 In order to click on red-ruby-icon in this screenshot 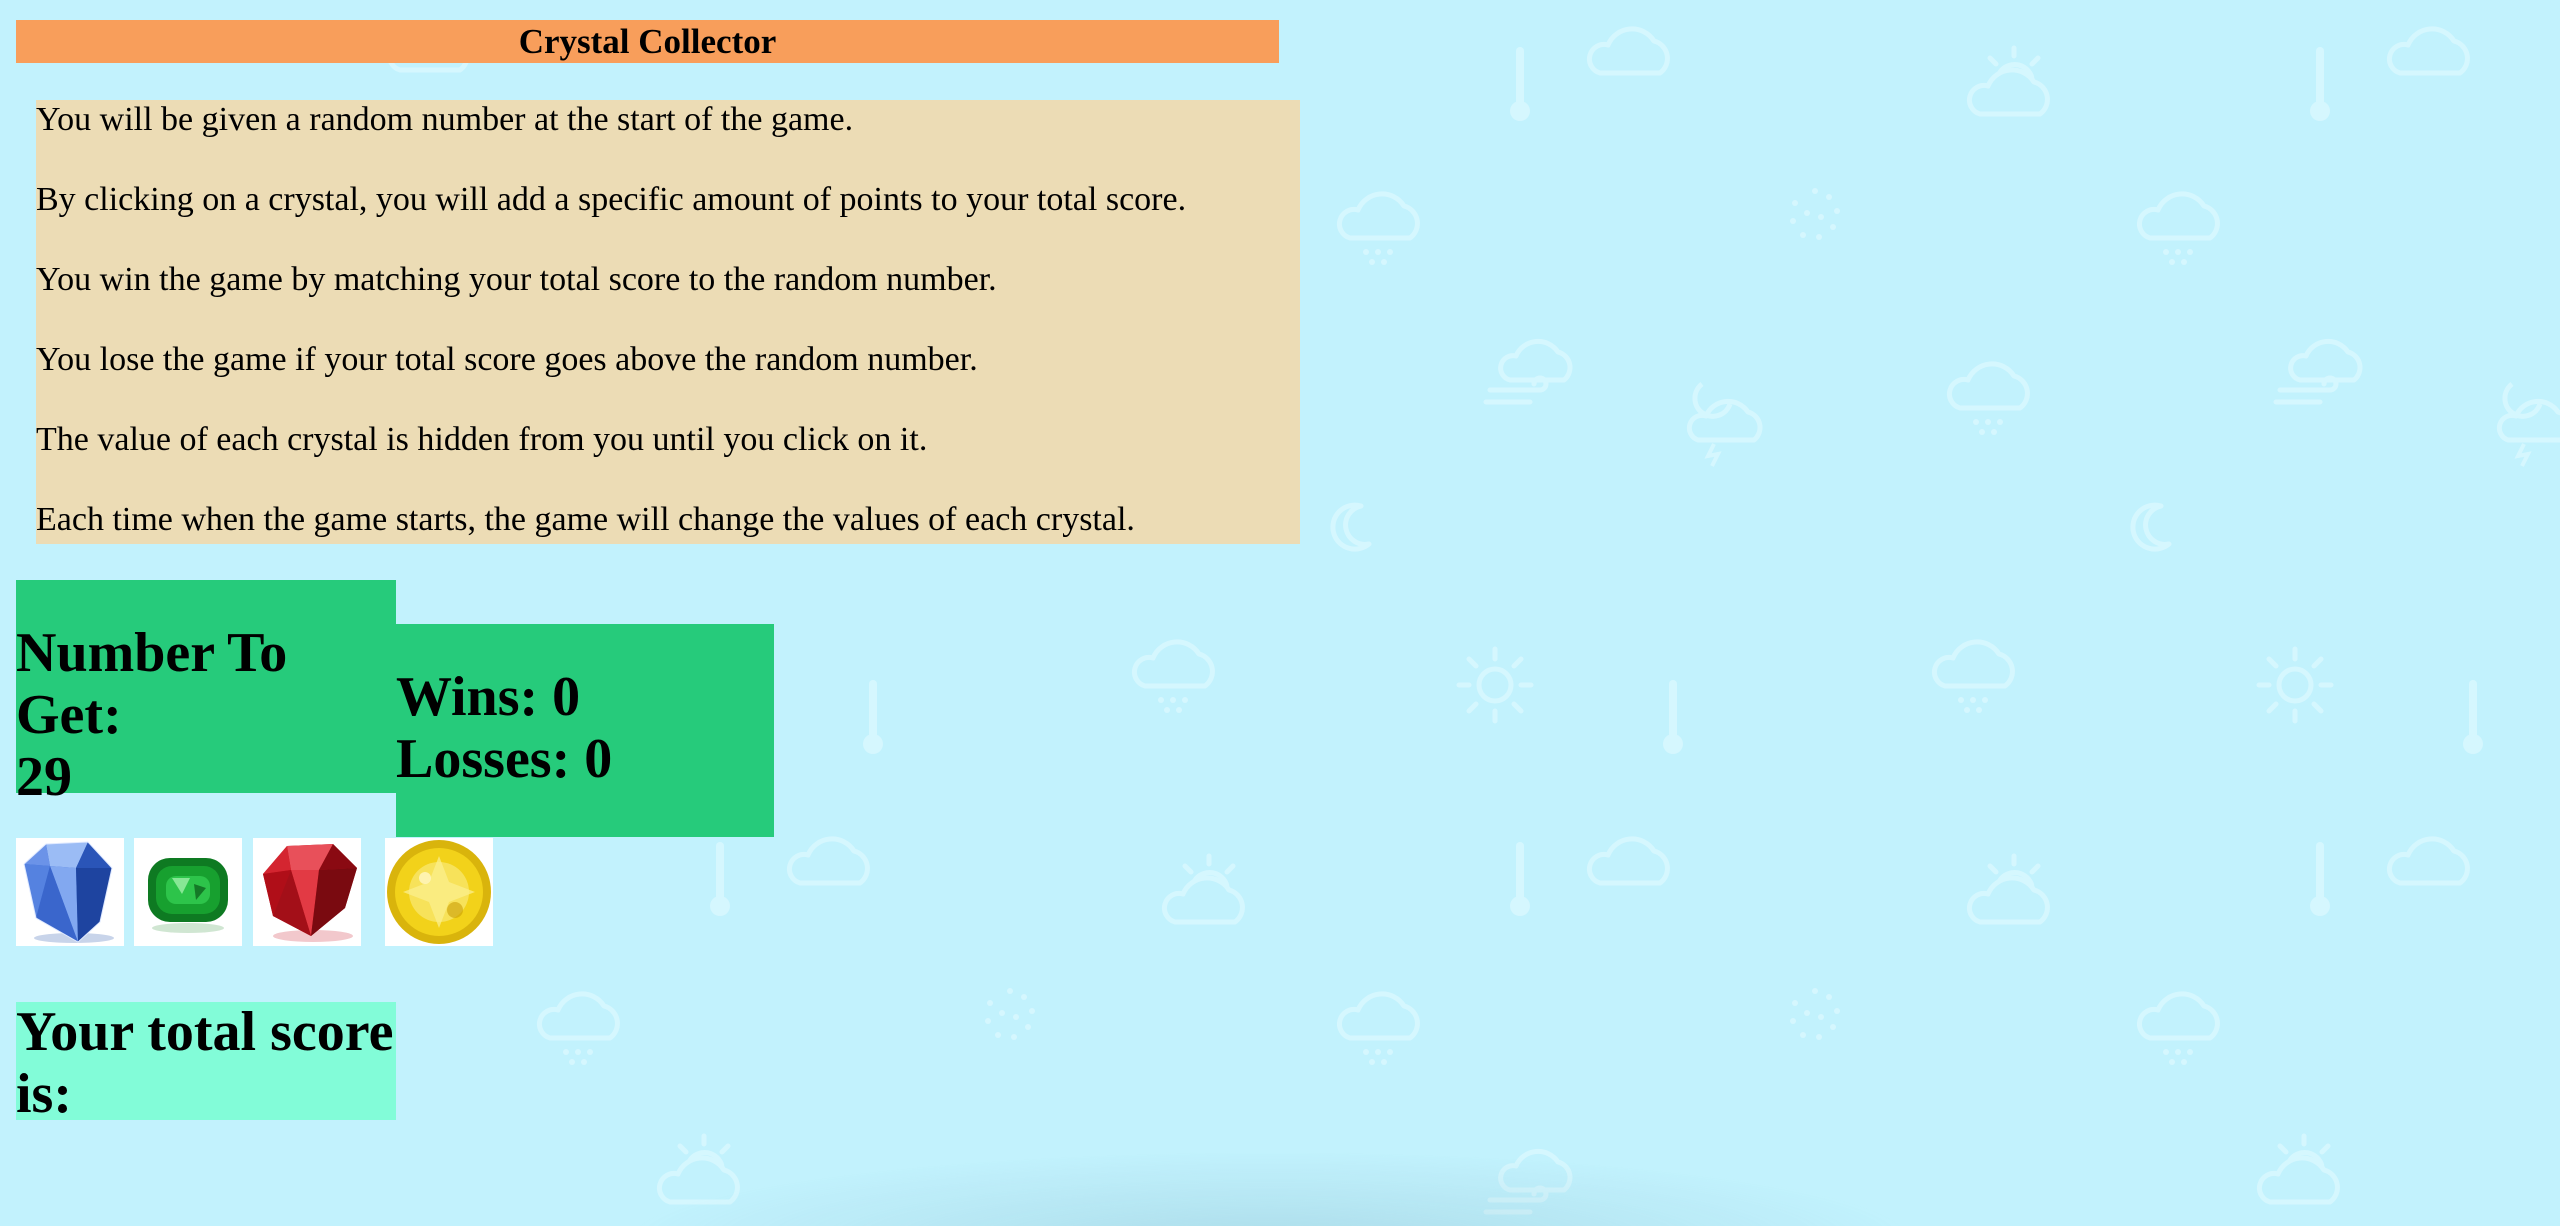, I will do `click(307, 892)`.